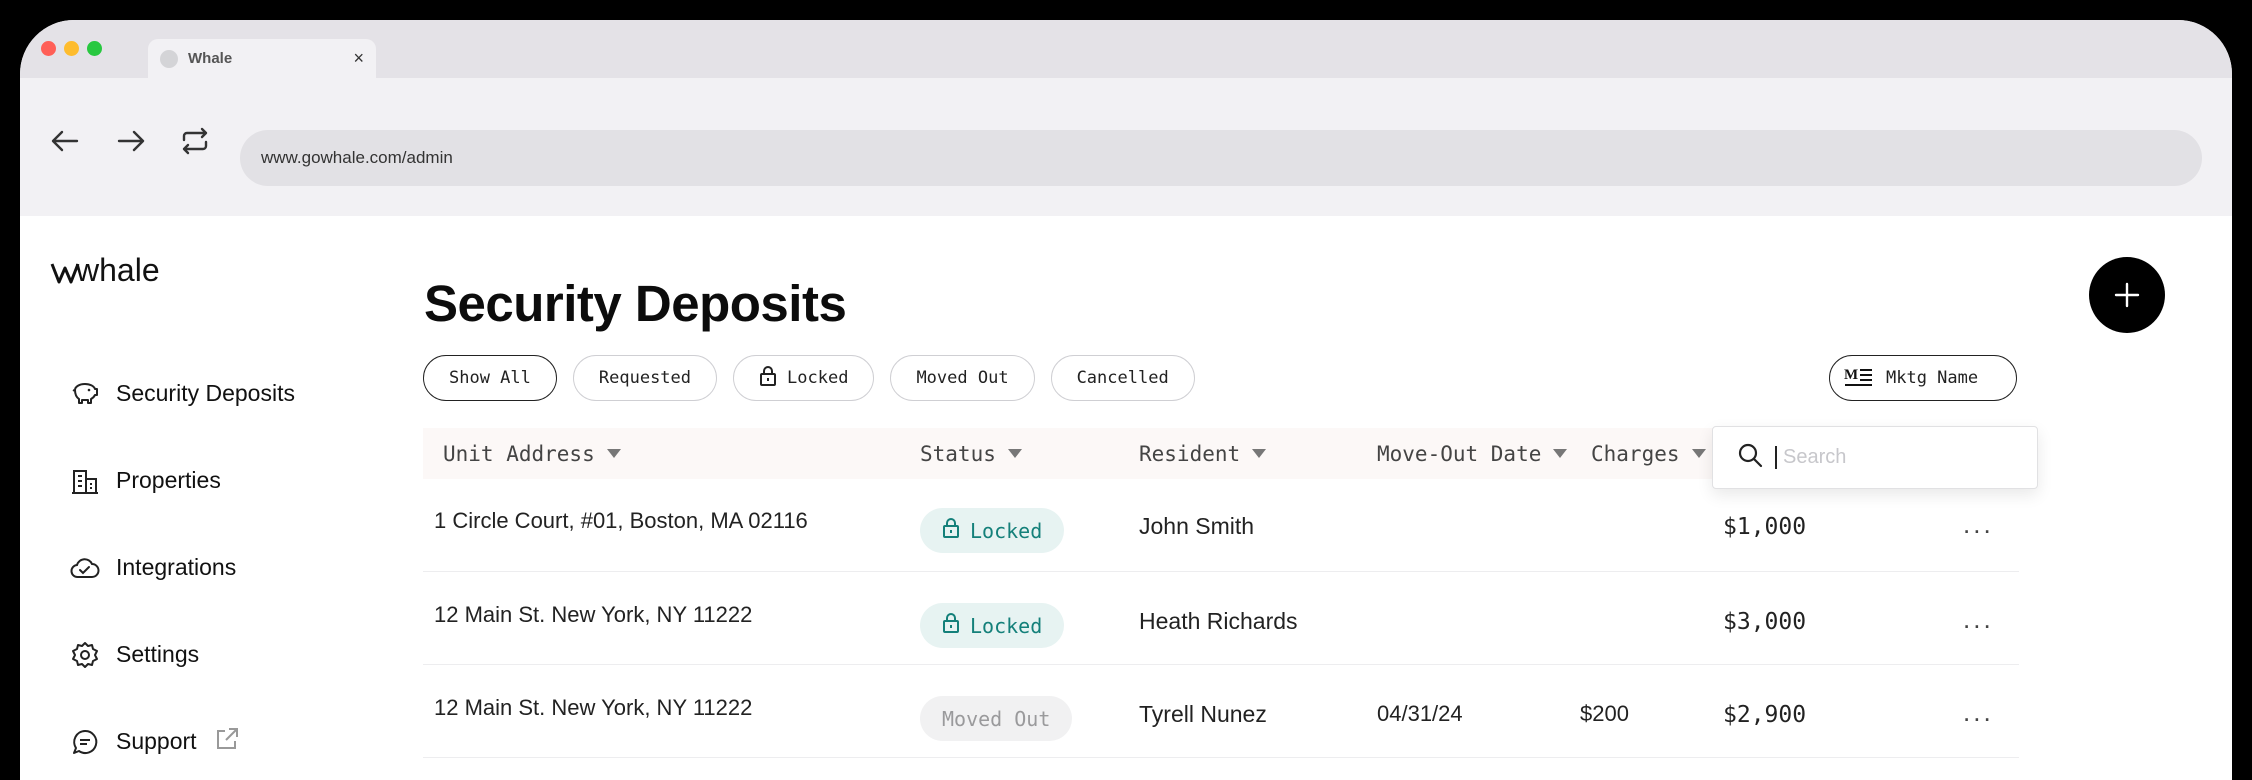 The height and width of the screenshot is (780, 2252). I want to click on whale-logo-mark: whale, so click(105, 270).